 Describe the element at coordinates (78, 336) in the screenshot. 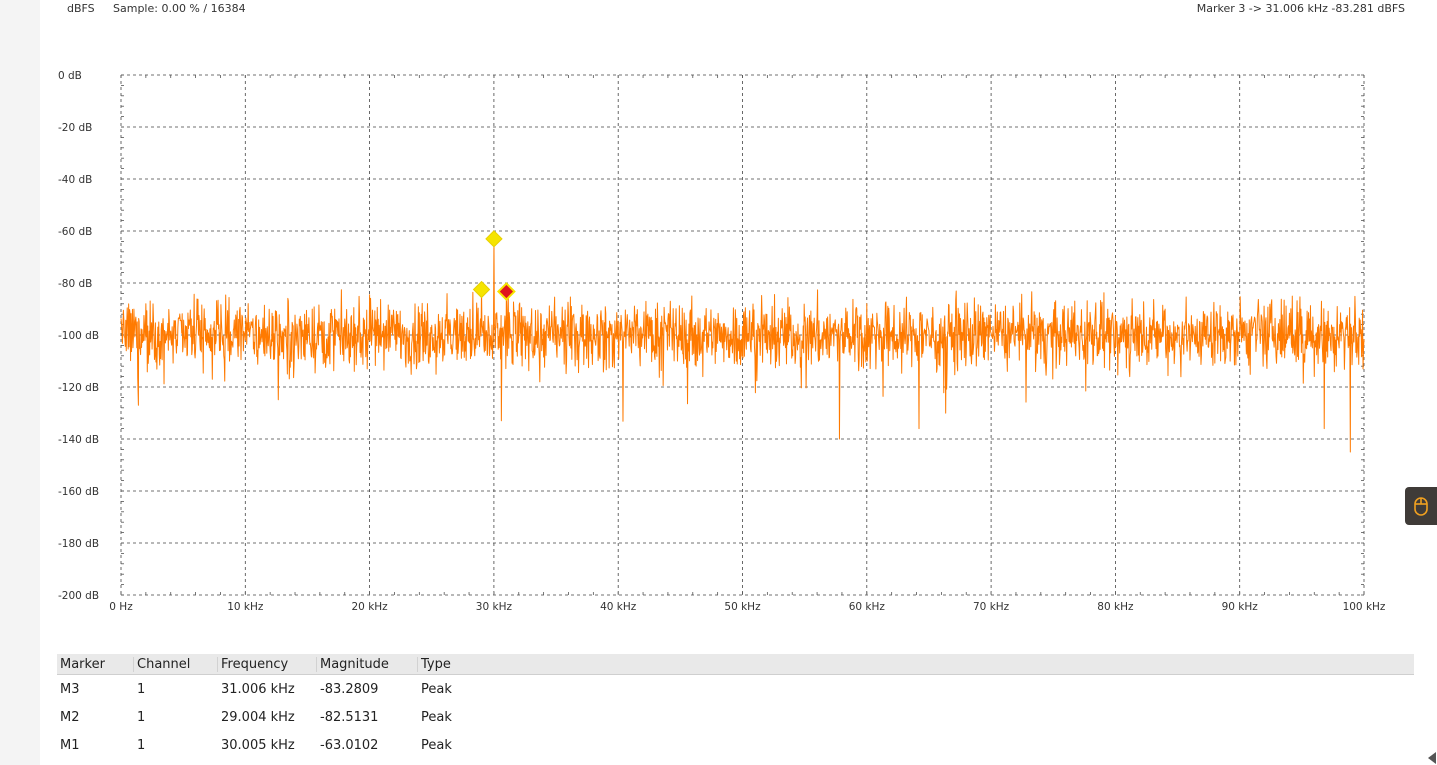

I see `y-tick-label: -100 dB` at that location.